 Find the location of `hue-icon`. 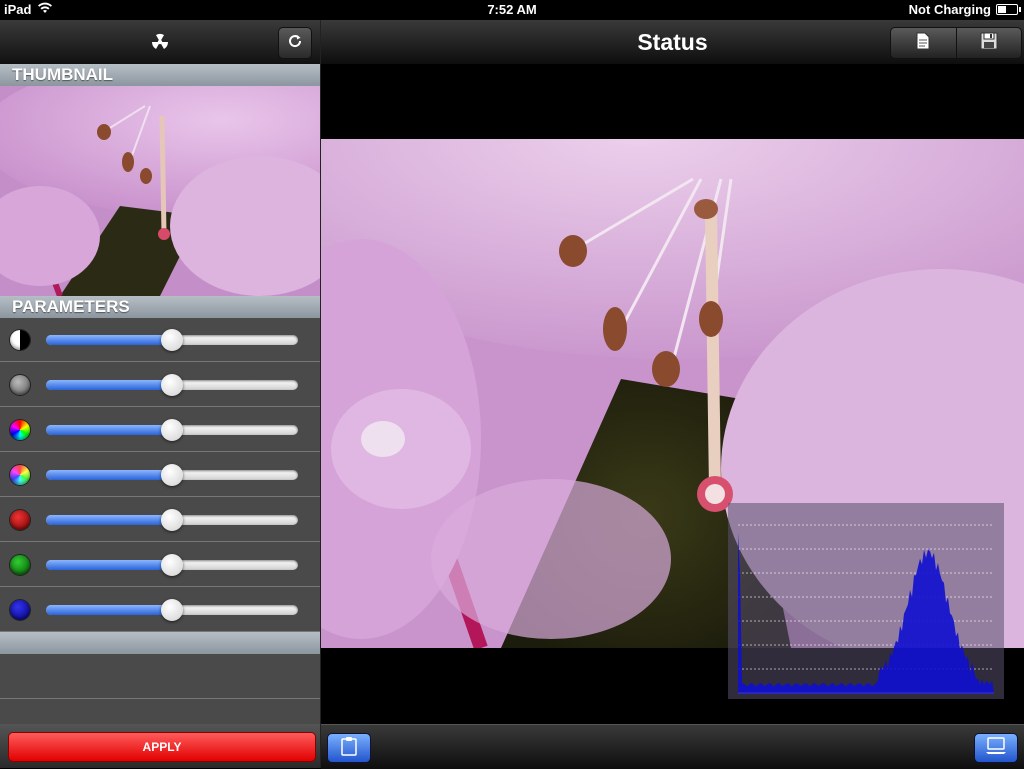

hue-icon is located at coordinates (20, 430).